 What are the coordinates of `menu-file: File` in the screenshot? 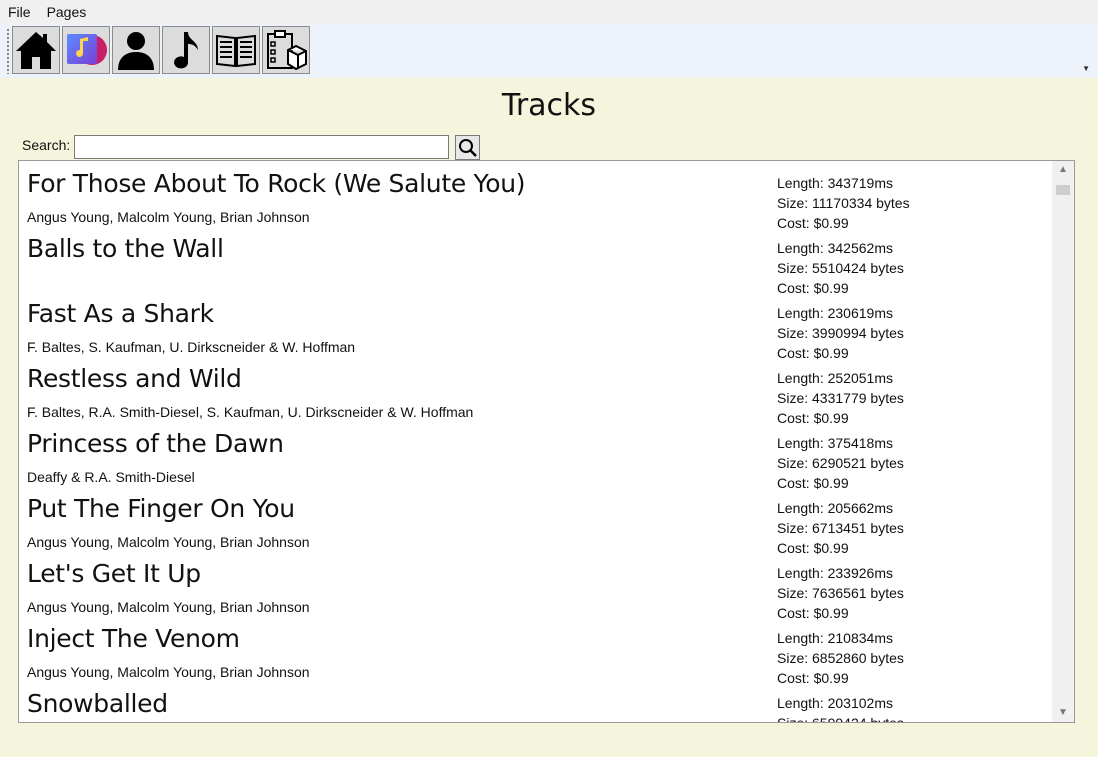 It's located at (19, 12).